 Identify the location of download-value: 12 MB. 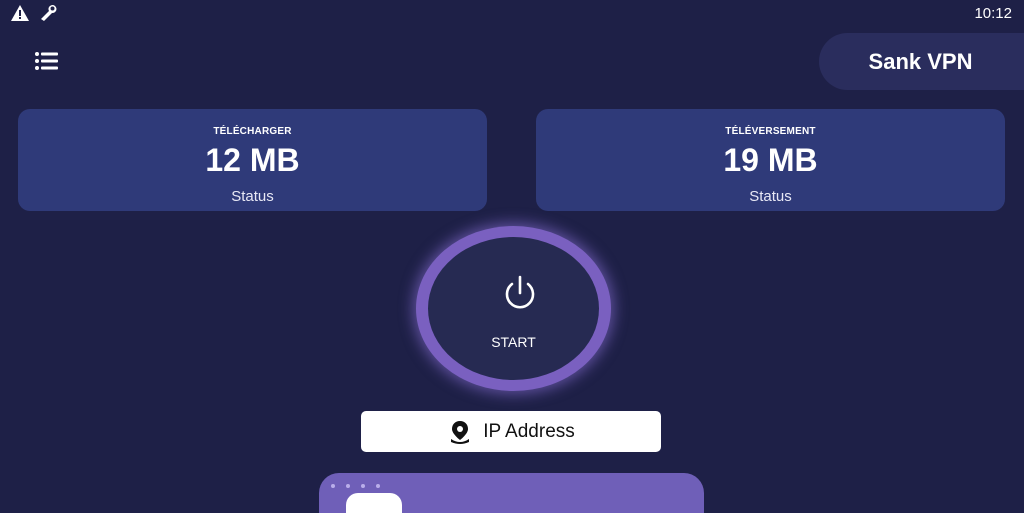
(252, 160).